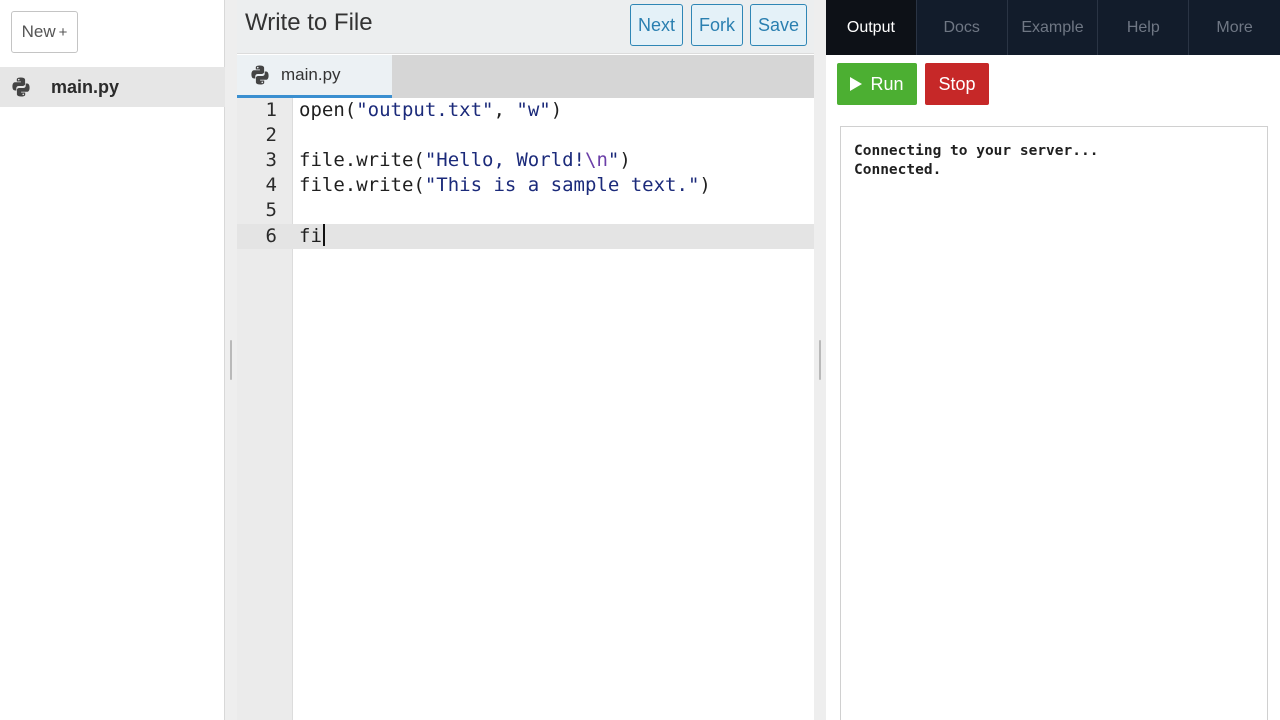 This screenshot has height=720, width=1280. I want to click on text-cursor, so click(323, 235).